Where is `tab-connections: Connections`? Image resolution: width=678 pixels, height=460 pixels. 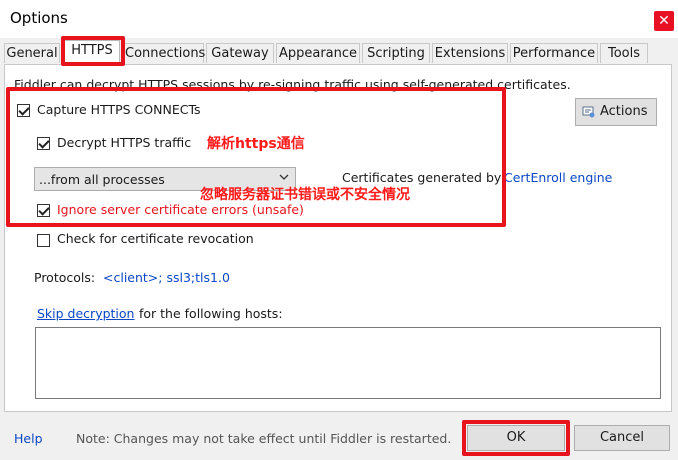 tab-connections: Connections is located at coordinates (164, 53).